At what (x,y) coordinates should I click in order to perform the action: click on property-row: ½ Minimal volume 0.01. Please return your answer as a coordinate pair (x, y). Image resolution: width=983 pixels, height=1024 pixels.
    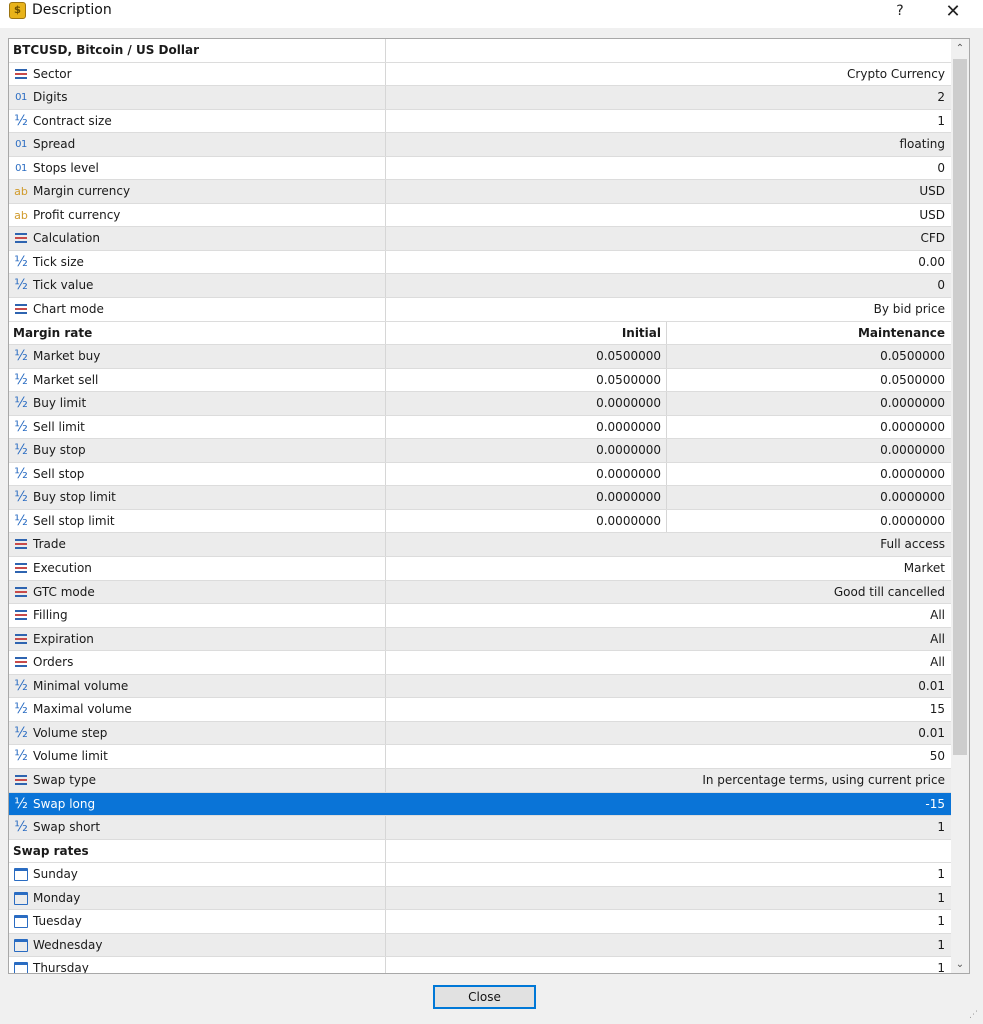
    Looking at the image, I should click on (480, 686).